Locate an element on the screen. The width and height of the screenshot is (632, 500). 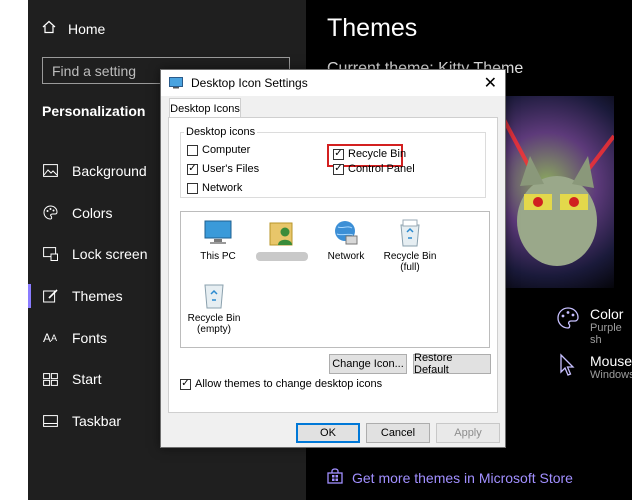
computer-checkbox: Computer is located at coordinates (218, 150).